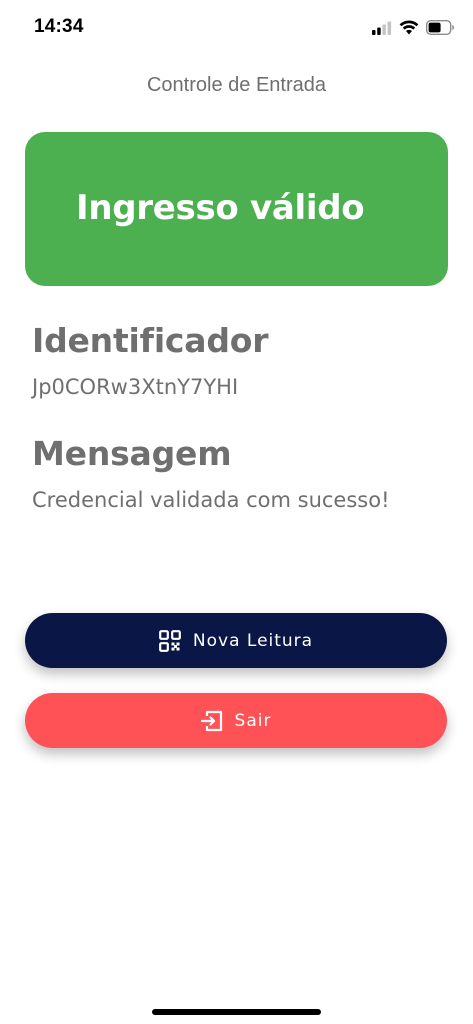 Image resolution: width=473 pixels, height=1024 pixels. What do you see at coordinates (132, 453) in the screenshot?
I see `message-label: Mensagem` at bounding box center [132, 453].